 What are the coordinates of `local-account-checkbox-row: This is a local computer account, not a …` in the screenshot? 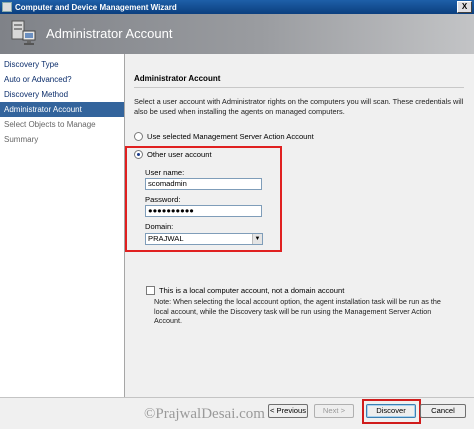 It's located at (245, 290).